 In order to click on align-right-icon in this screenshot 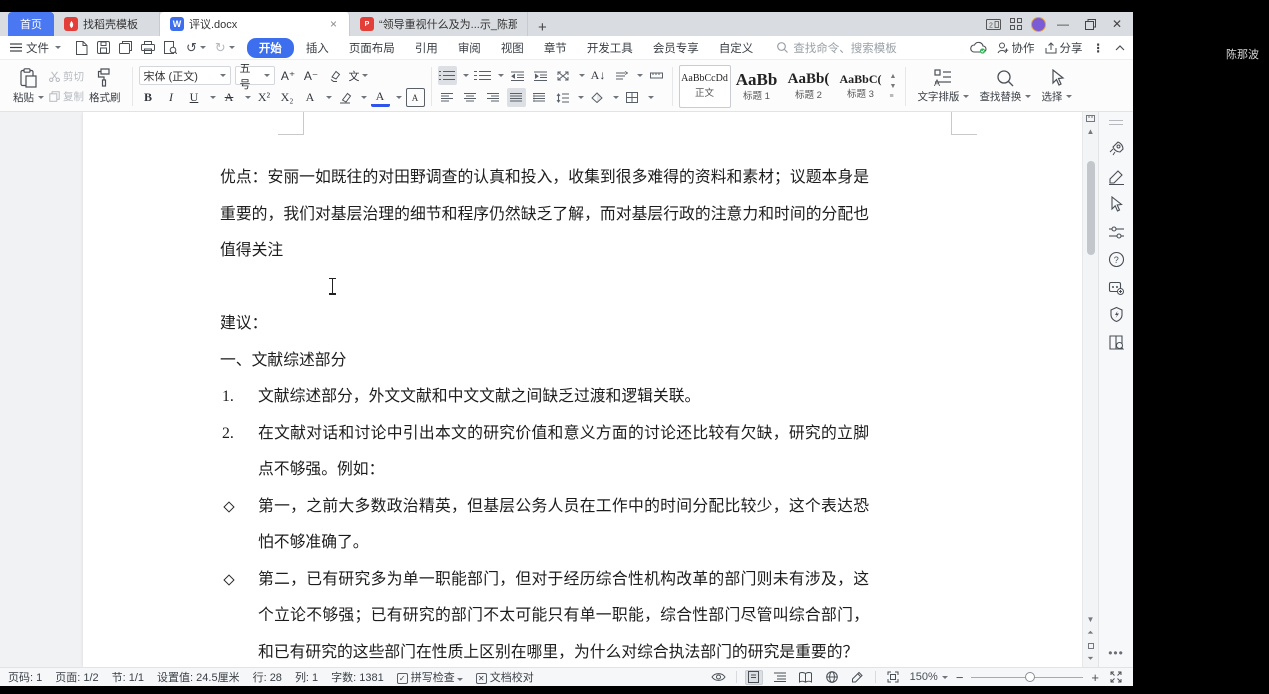, I will do `click(493, 97)`.